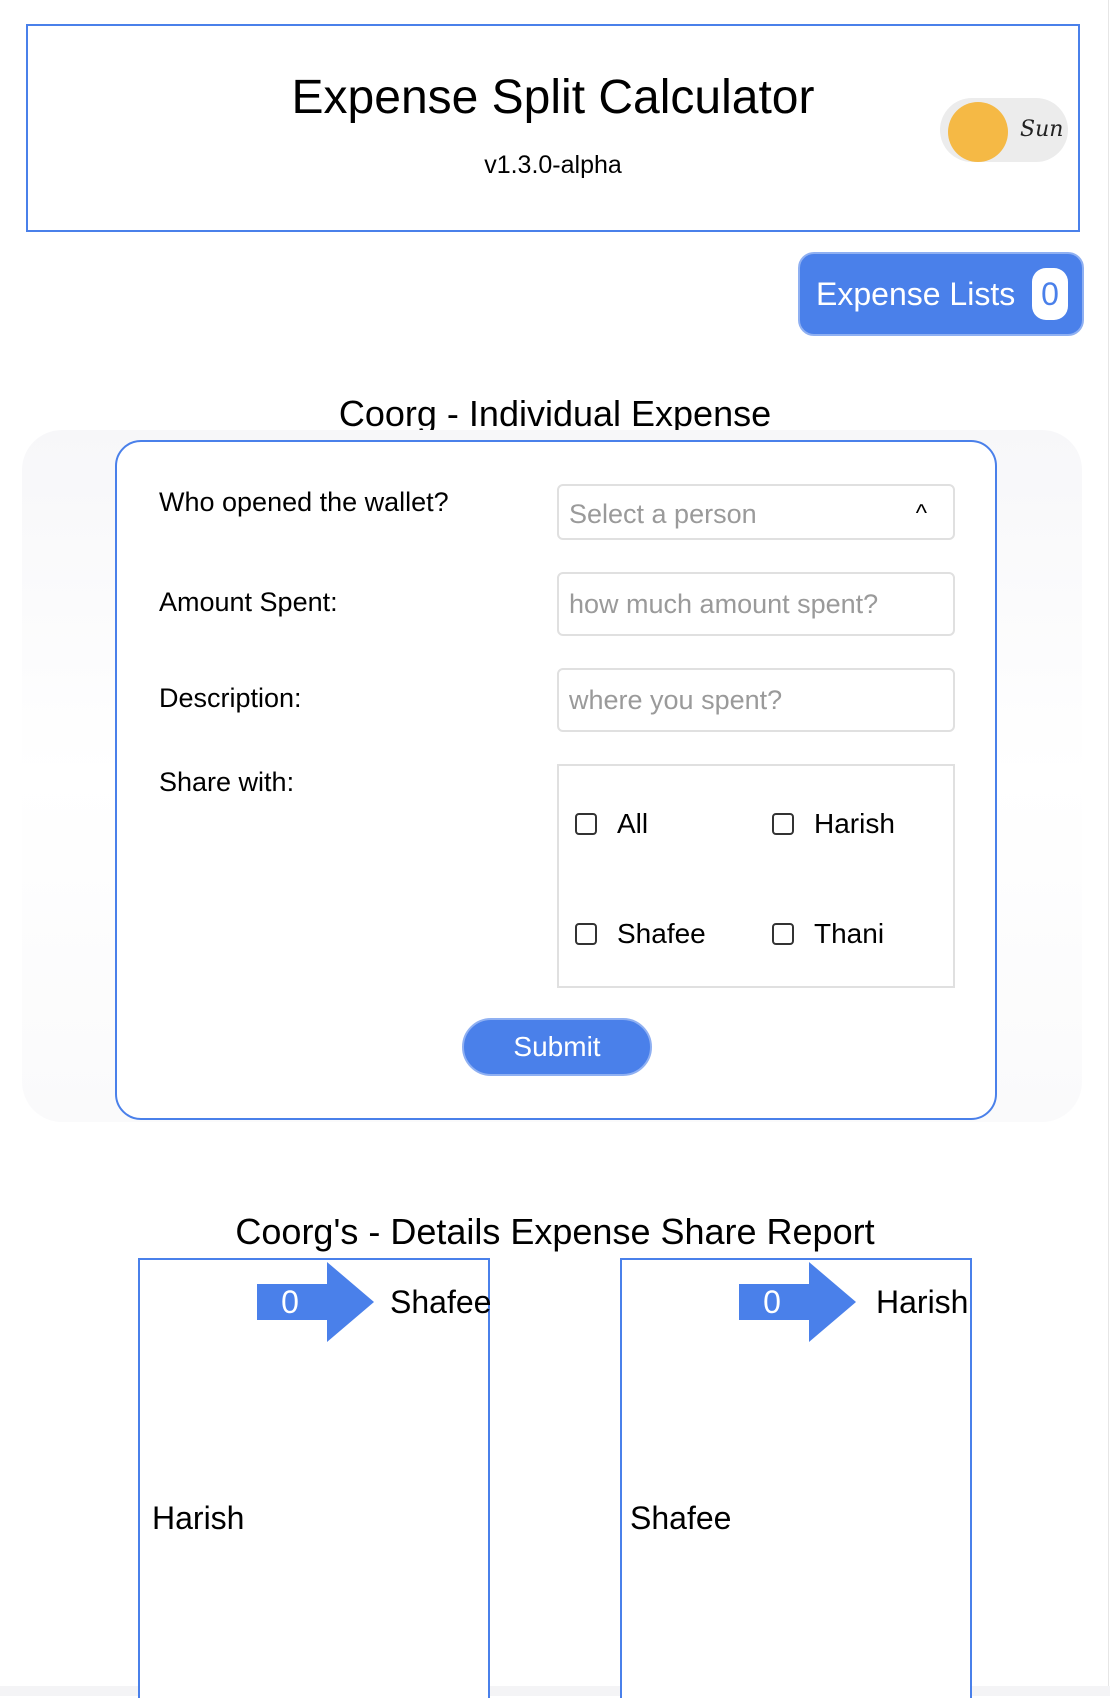  What do you see at coordinates (922, 1302) in the screenshot?
I see `report-recipient: Harish` at bounding box center [922, 1302].